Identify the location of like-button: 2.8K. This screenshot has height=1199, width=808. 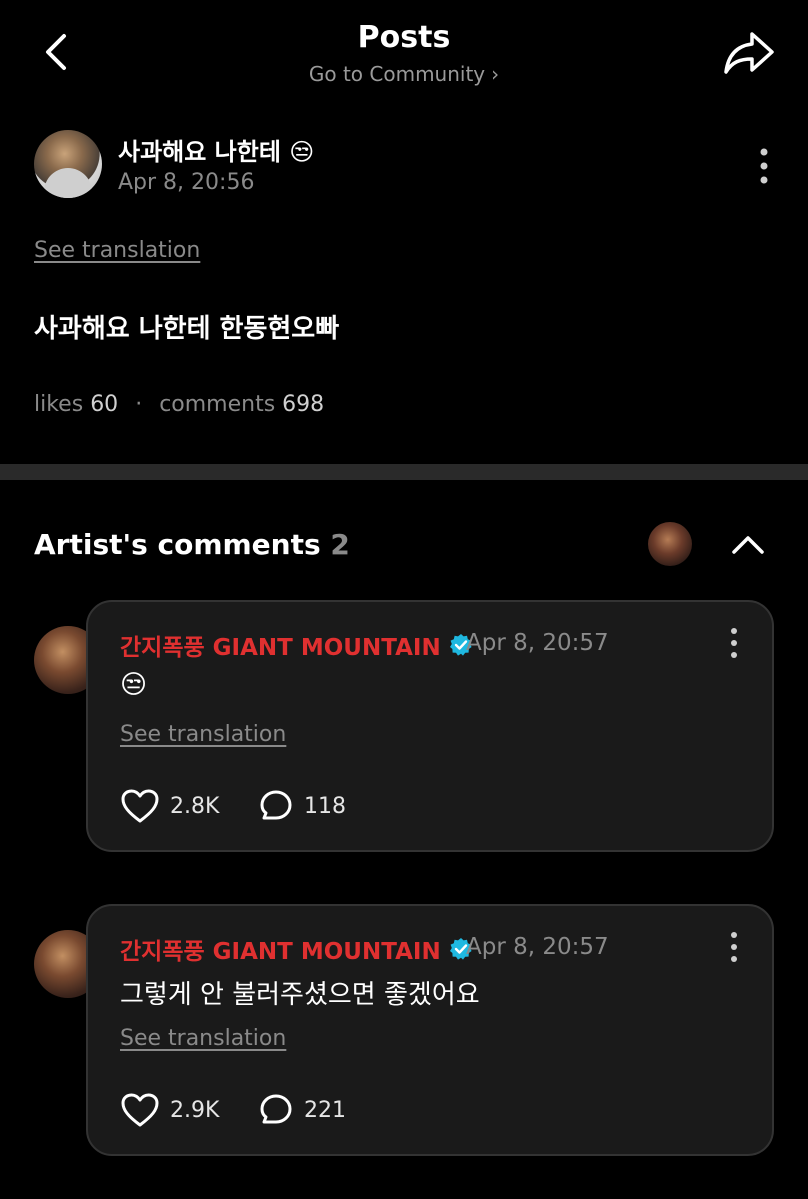
(169, 806).